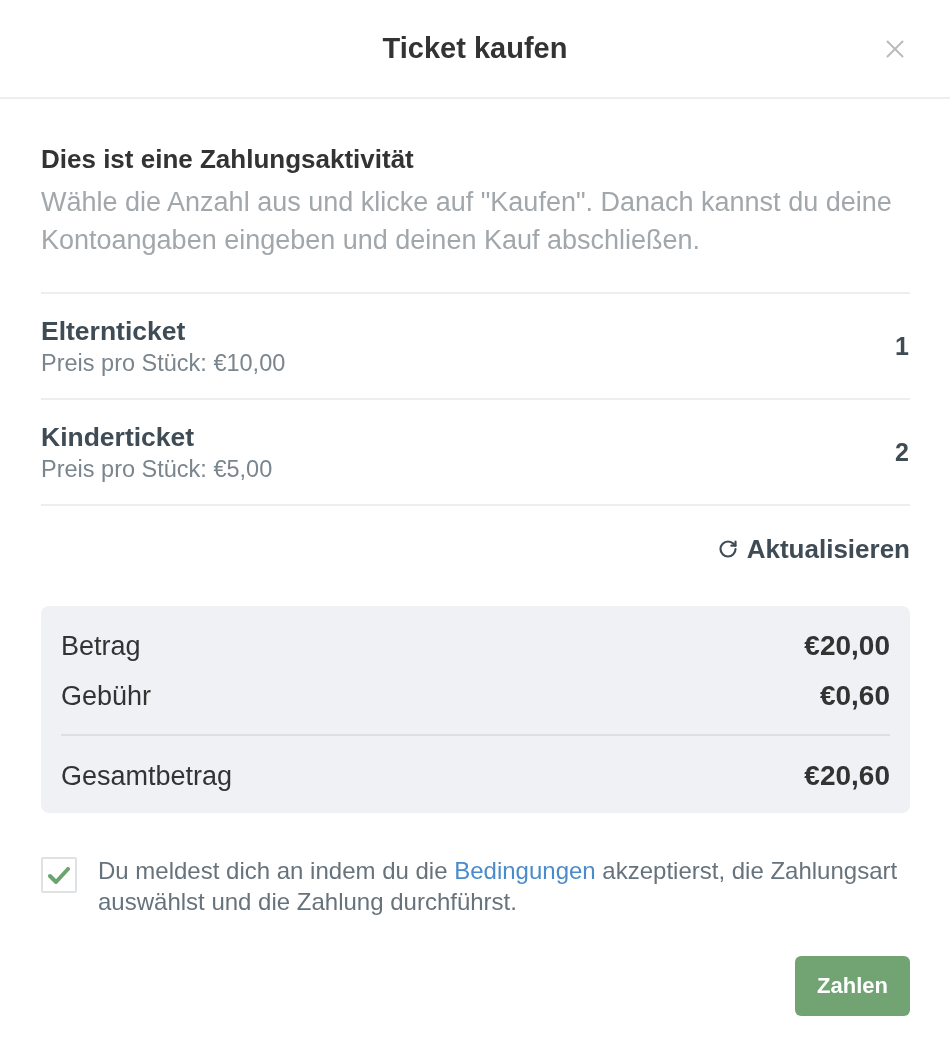 This screenshot has width=950, height=1056. What do you see at coordinates (854, 696) in the screenshot?
I see `summary-value: €0,60` at bounding box center [854, 696].